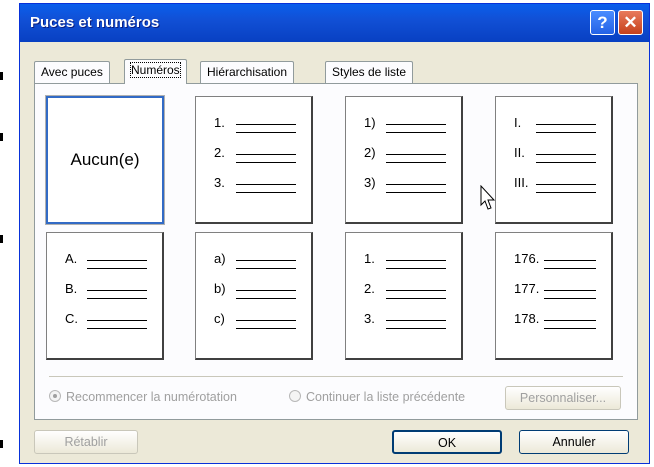 The height and width of the screenshot is (467, 654). I want to click on tab-list-styles: Styles de liste, so click(369, 72).